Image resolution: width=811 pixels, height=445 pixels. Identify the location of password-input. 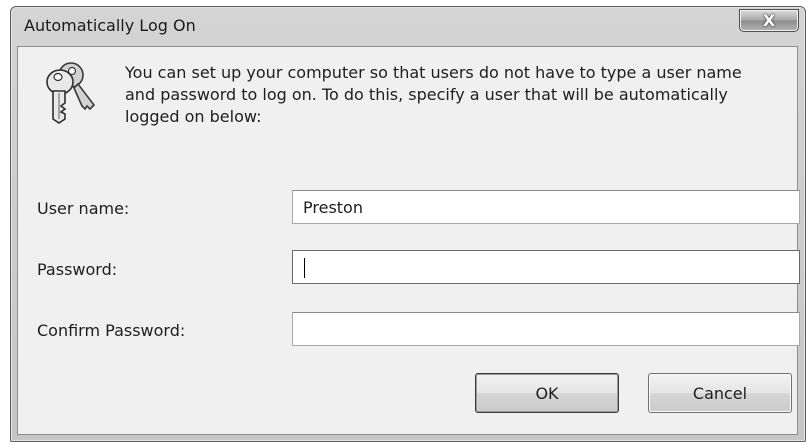
(546, 267).